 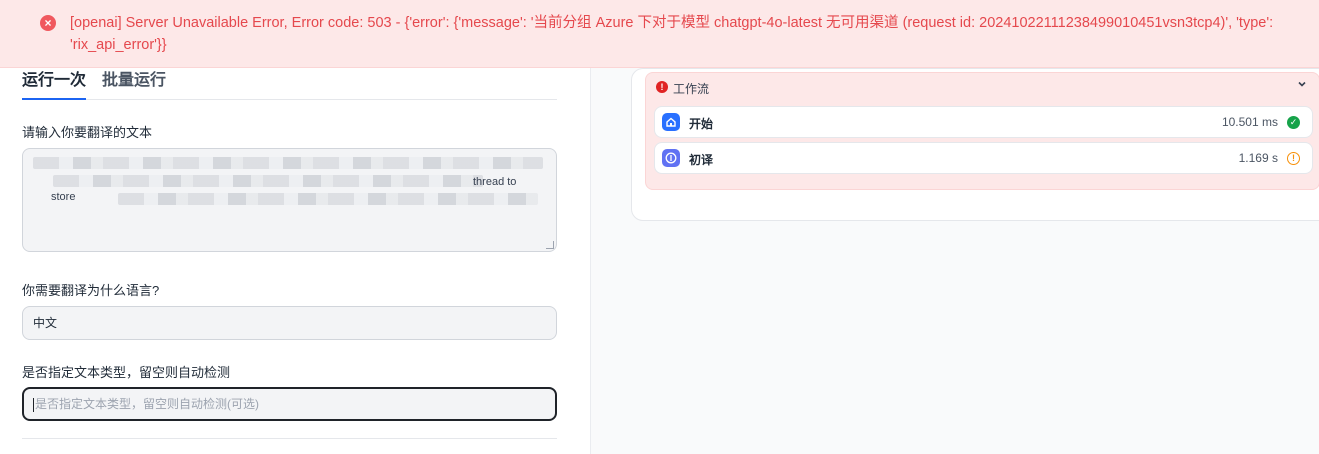 What do you see at coordinates (33, 404) in the screenshot?
I see `text-caret` at bounding box center [33, 404].